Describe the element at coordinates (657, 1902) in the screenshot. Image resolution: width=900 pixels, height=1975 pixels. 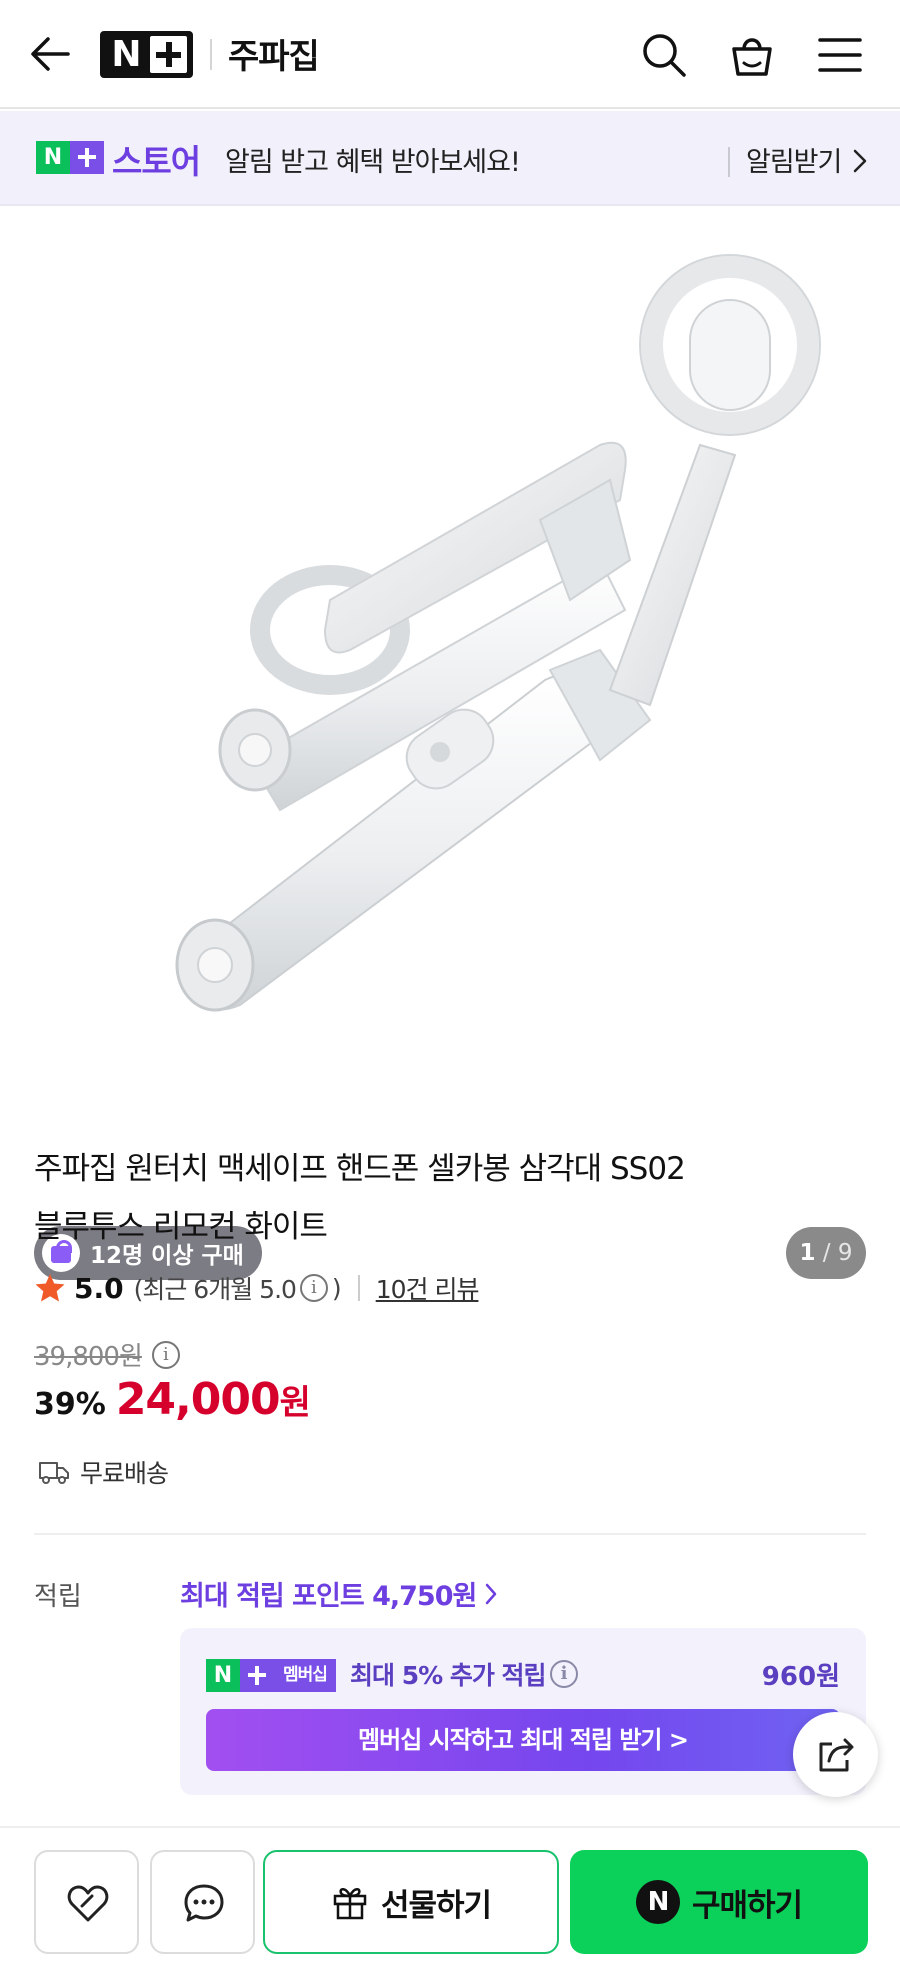
I see `naver-n-icon: N` at that location.